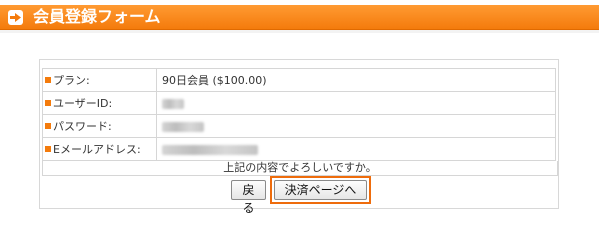  I want to click on page-header: 会員登録フォーム, so click(299, 17).